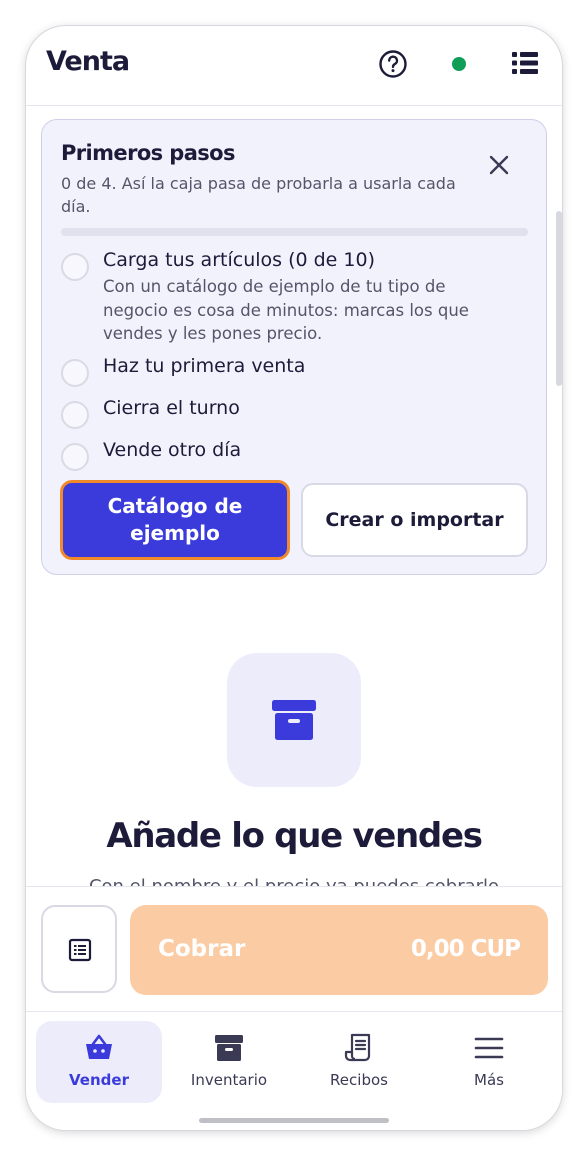 This screenshot has height=1156, width=588. What do you see at coordinates (525, 63) in the screenshot?
I see `list-icon` at bounding box center [525, 63].